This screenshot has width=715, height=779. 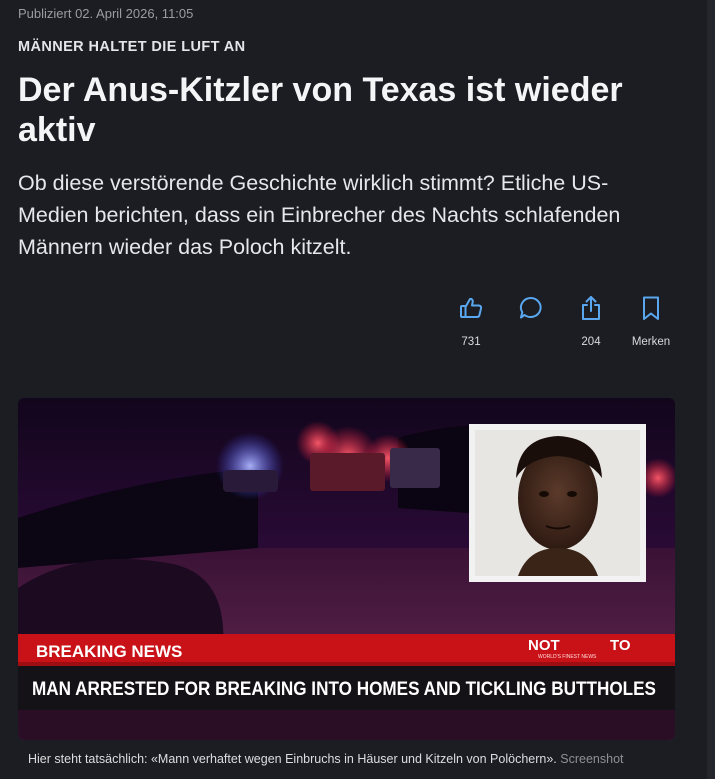 I want to click on banner-tag: BREAKING NEWS, so click(x=109, y=651).